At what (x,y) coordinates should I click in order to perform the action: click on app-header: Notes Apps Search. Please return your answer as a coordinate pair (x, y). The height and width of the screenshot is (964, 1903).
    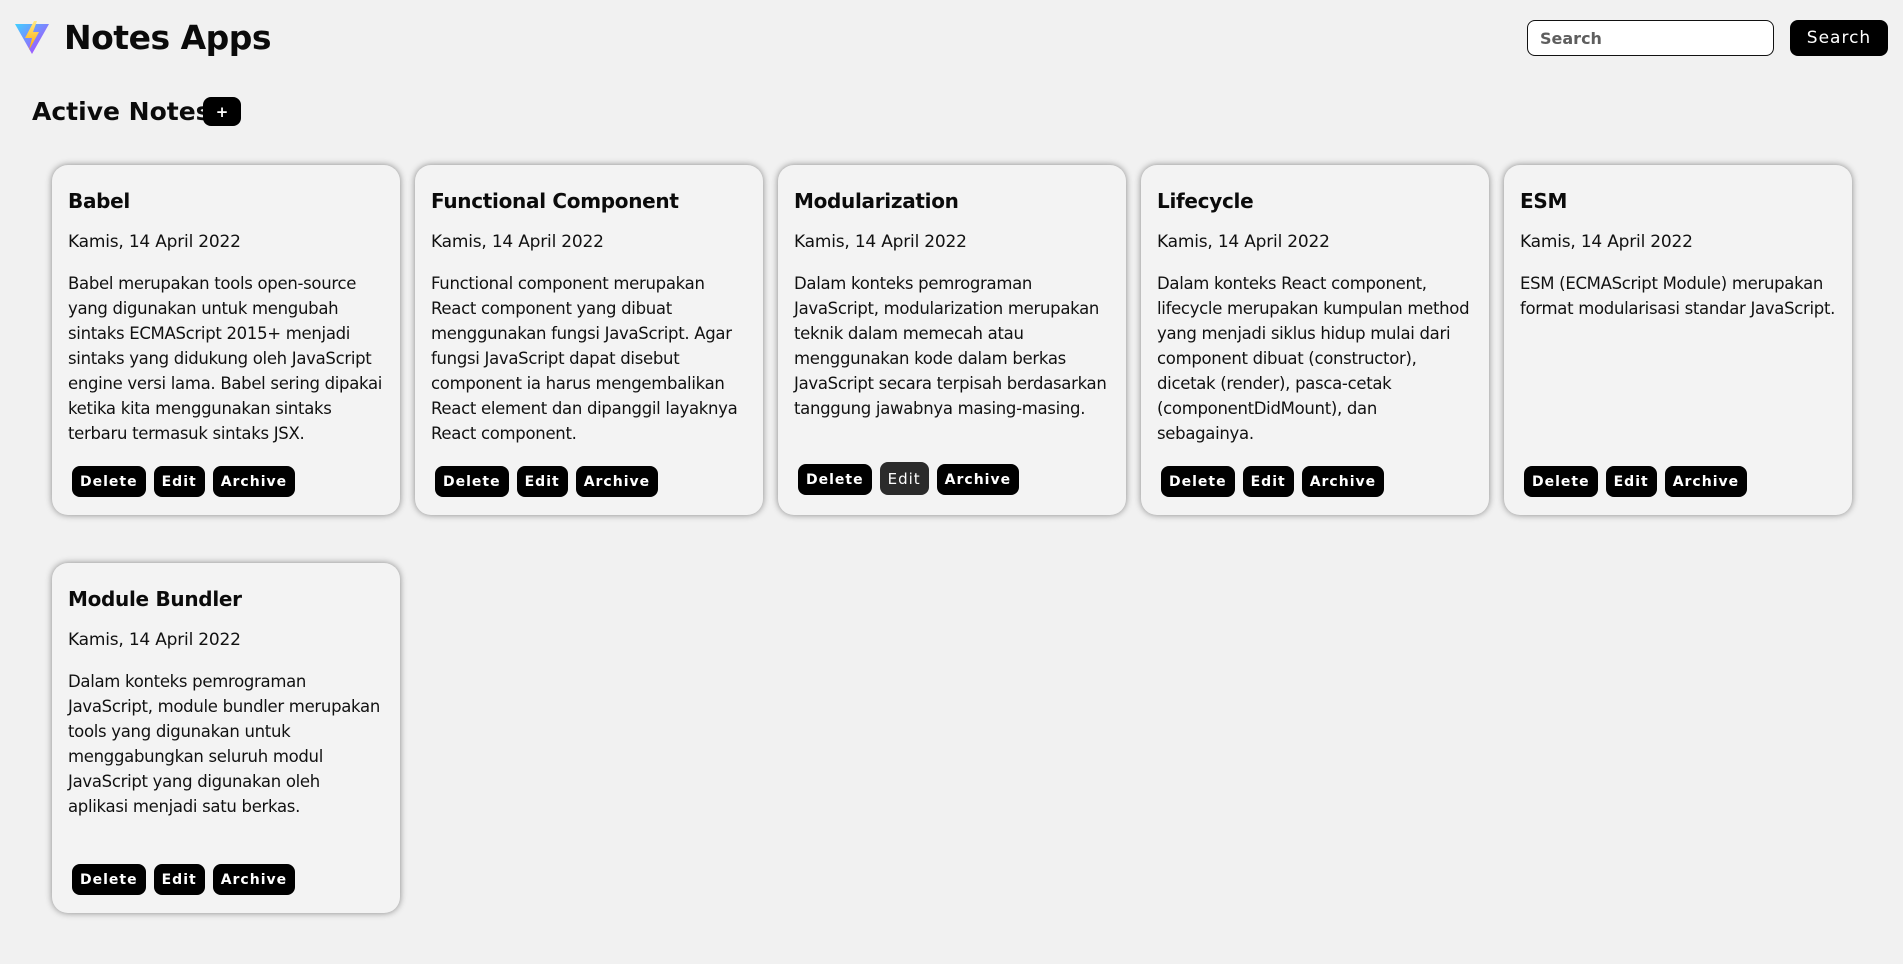
    Looking at the image, I should click on (951, 38).